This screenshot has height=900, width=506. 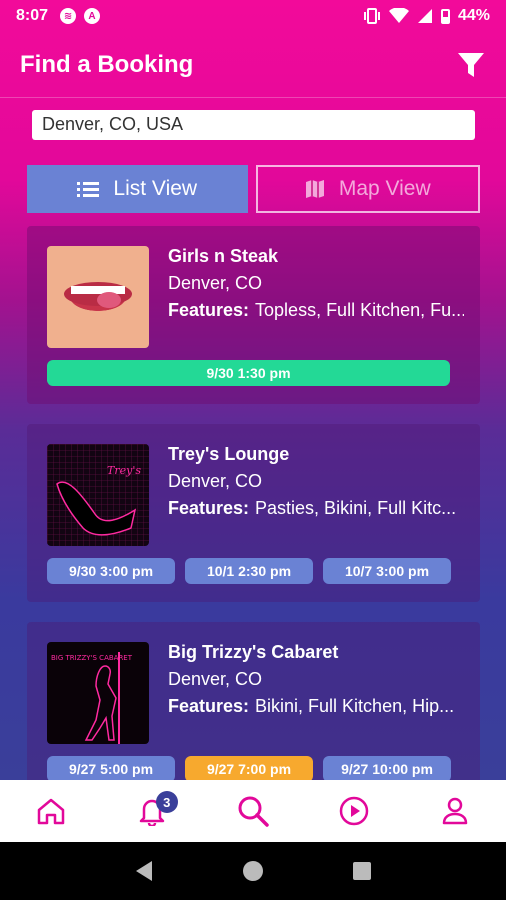 I want to click on list-view-button: List View, so click(x=137, y=189).